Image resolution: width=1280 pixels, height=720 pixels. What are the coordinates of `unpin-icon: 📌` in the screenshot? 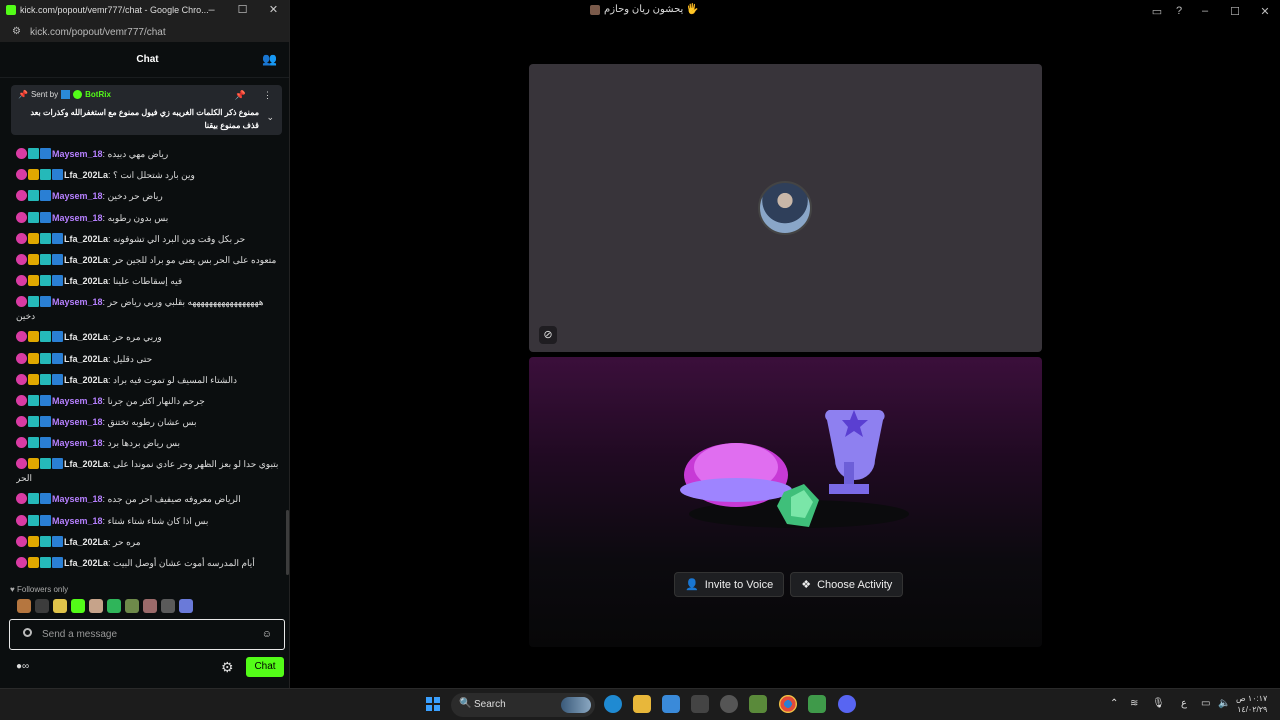 It's located at (240, 95).